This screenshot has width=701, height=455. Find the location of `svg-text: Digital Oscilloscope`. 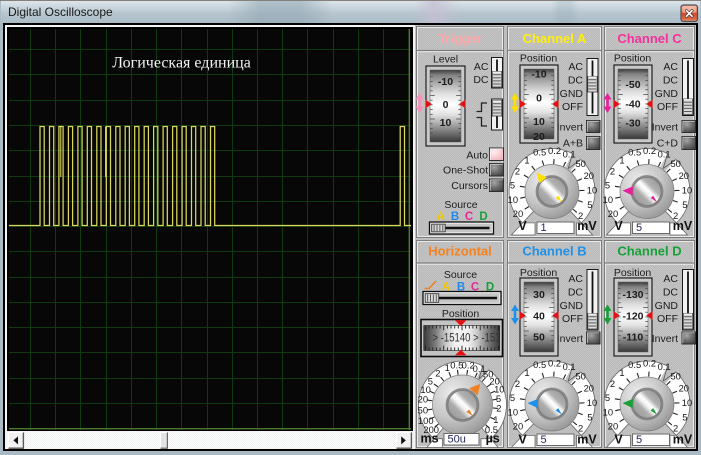

svg-text: Digital Oscilloscope is located at coordinates (60, 12).